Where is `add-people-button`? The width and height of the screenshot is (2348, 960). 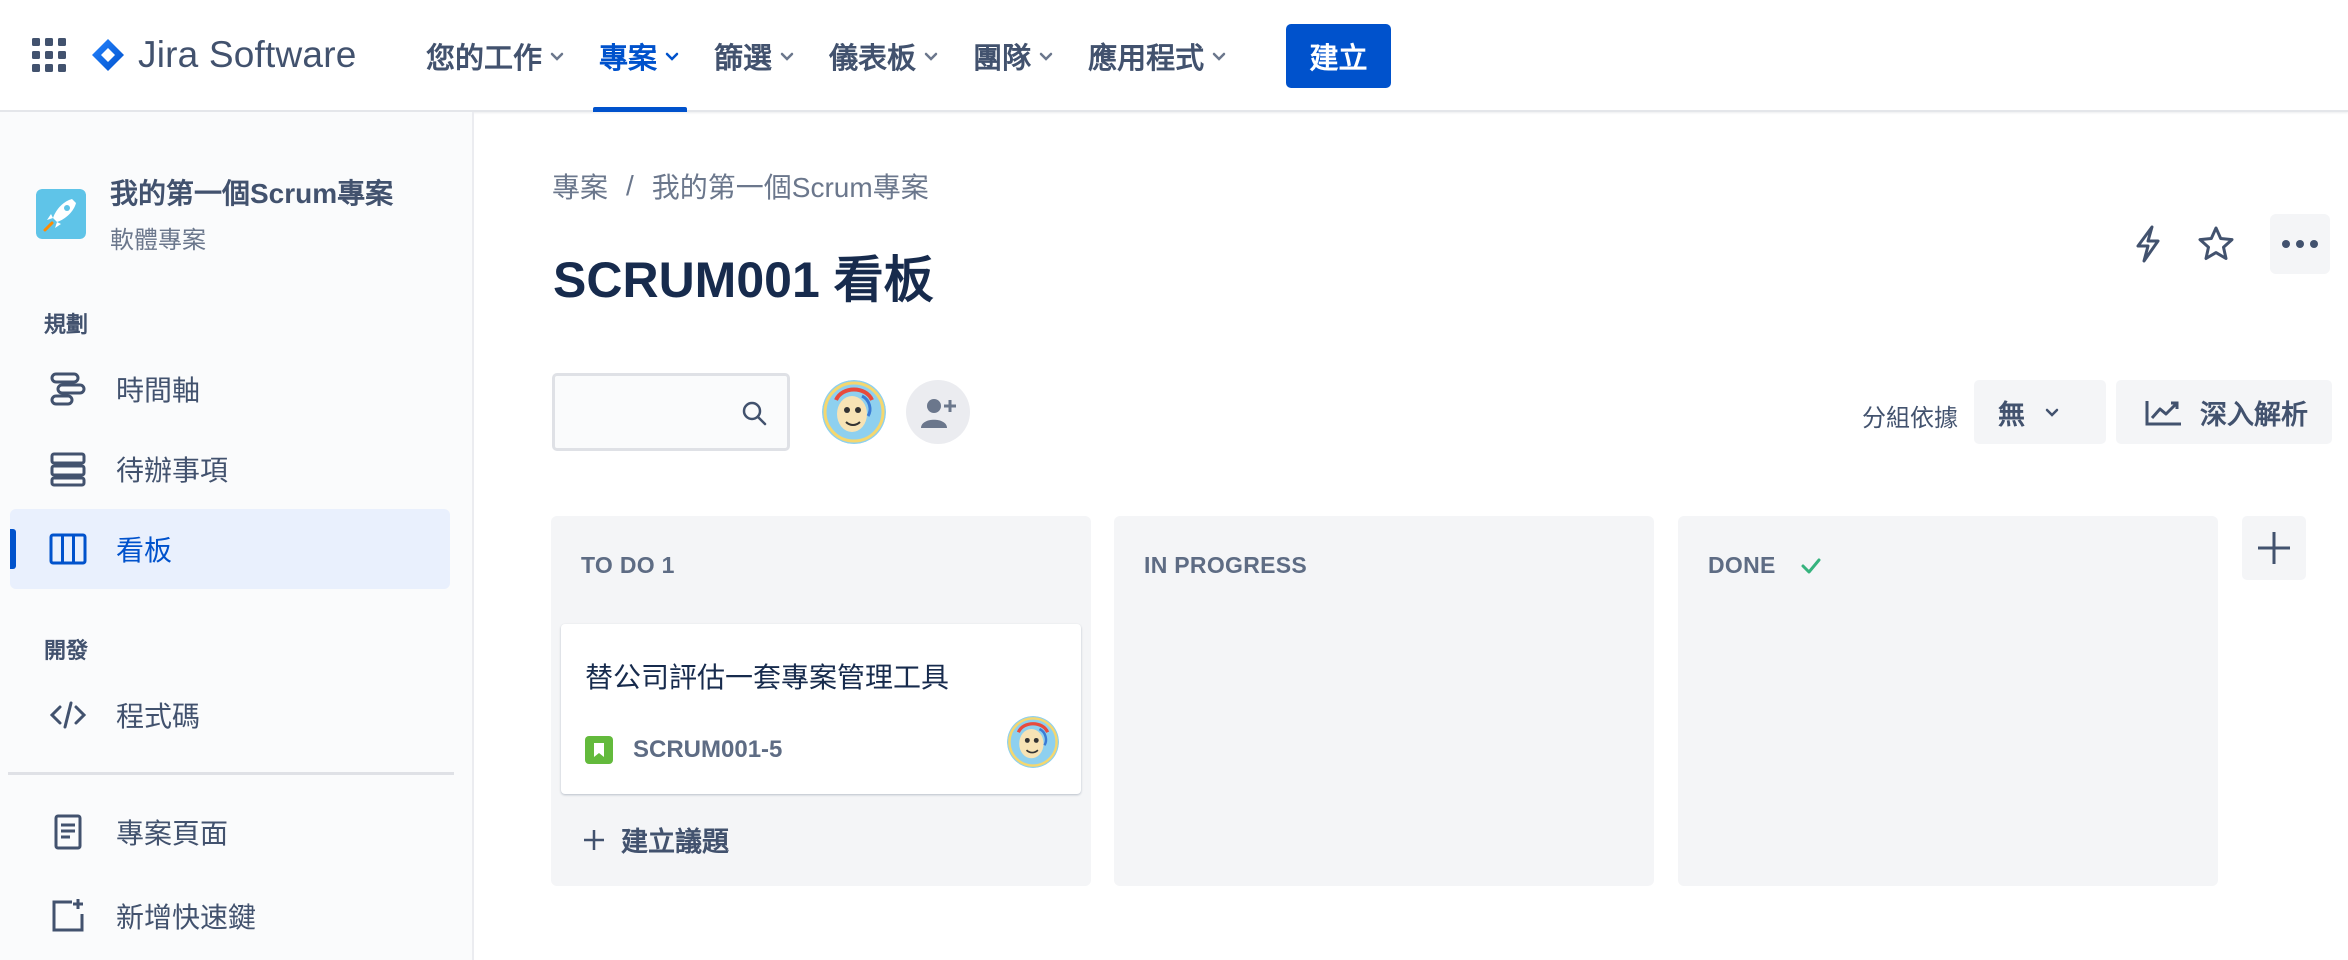 add-people-button is located at coordinates (938, 412).